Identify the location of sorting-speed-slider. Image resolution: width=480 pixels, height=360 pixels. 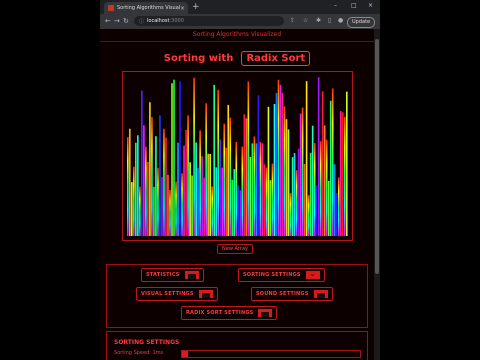
(271, 354).